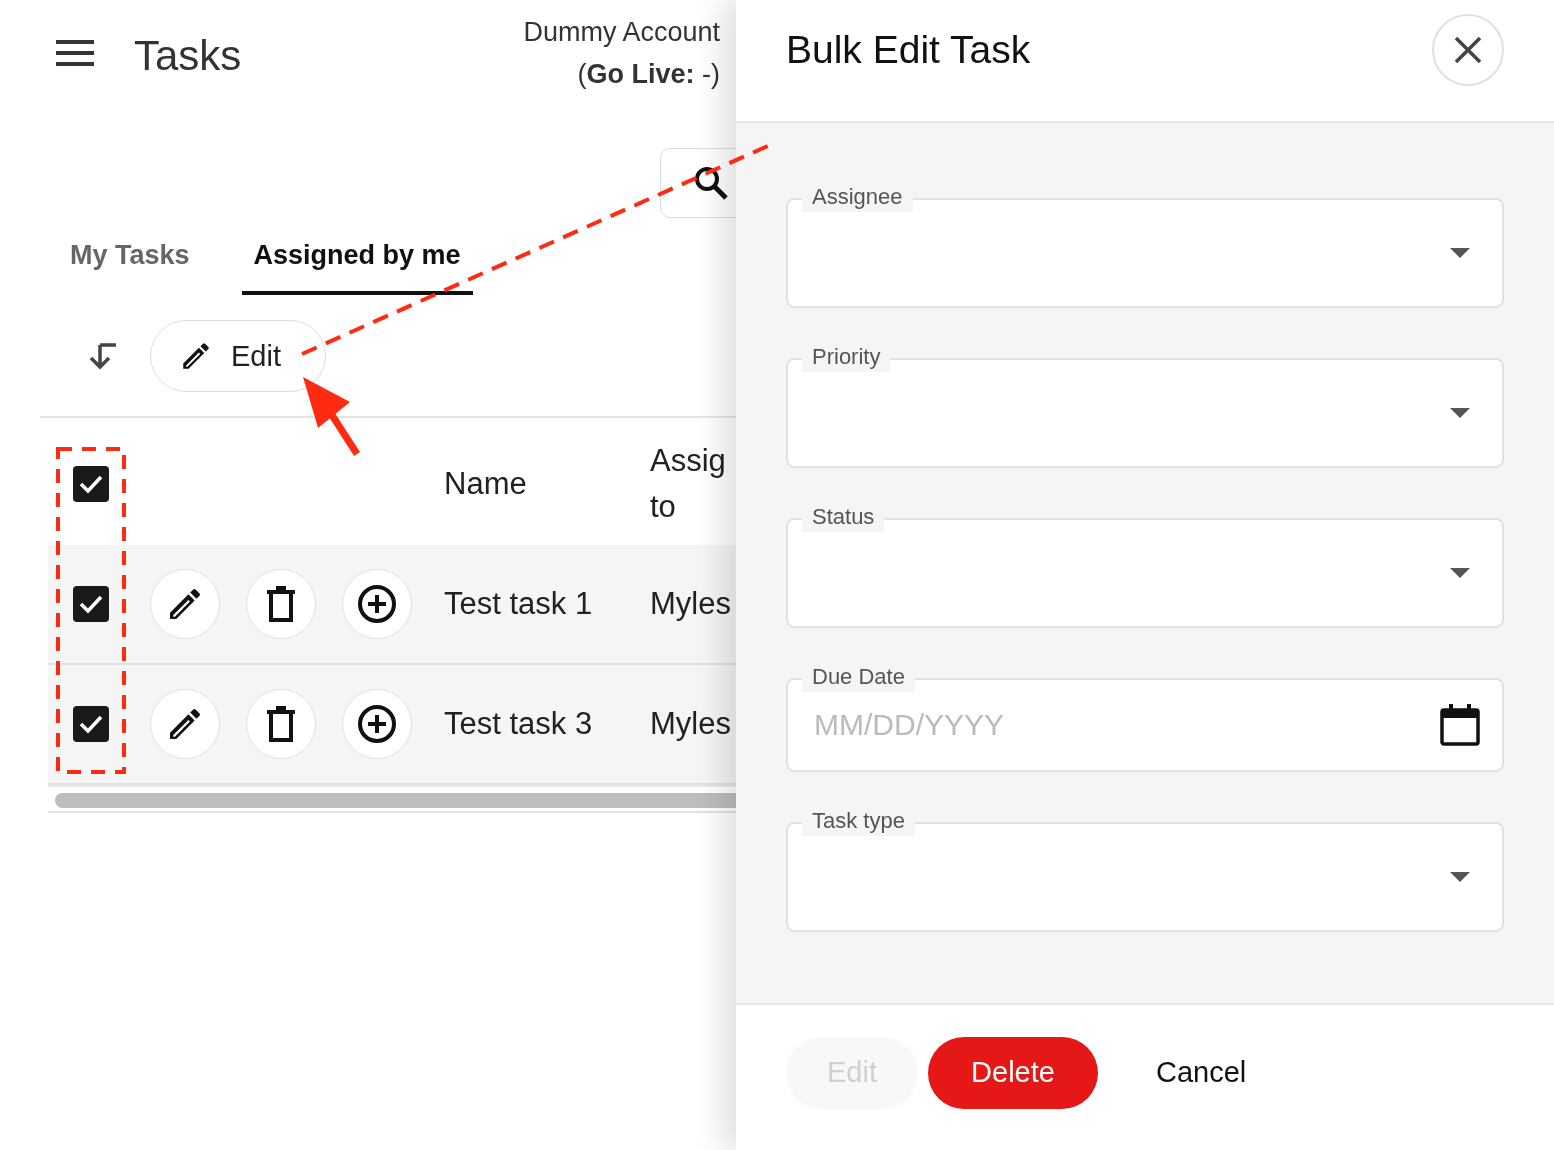  Describe the element at coordinates (395, 800) in the screenshot. I see `scrollbar` at that location.